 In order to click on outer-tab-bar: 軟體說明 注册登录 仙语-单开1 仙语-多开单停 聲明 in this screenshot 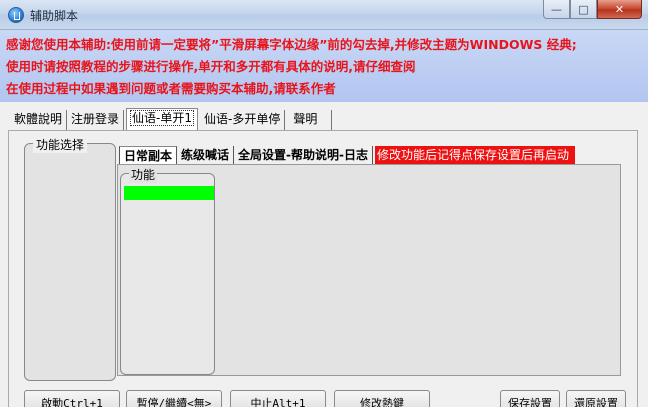, I will do `click(171, 119)`.